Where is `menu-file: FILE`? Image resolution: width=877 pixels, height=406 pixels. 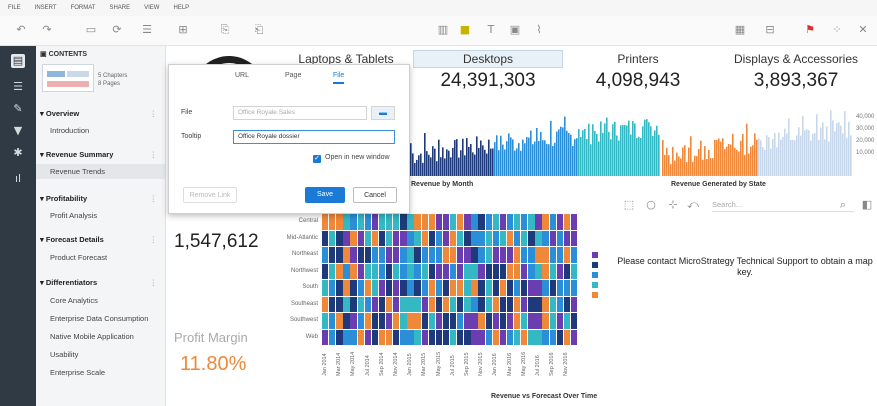 menu-file: FILE is located at coordinates (14, 8).